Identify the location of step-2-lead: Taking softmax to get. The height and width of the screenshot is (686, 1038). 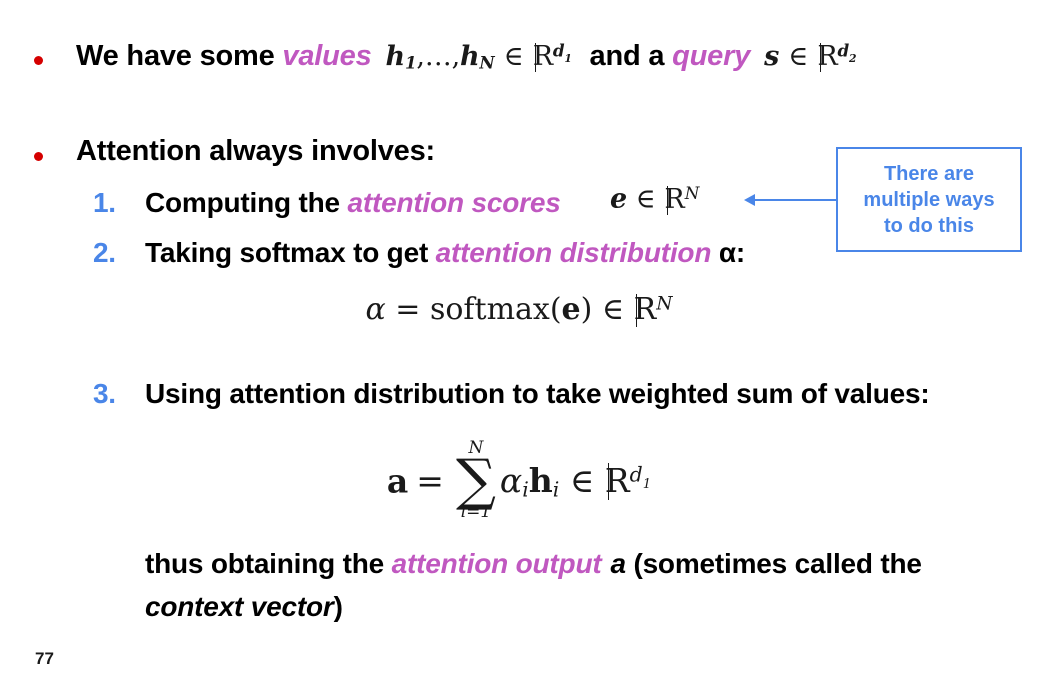
(290, 252).